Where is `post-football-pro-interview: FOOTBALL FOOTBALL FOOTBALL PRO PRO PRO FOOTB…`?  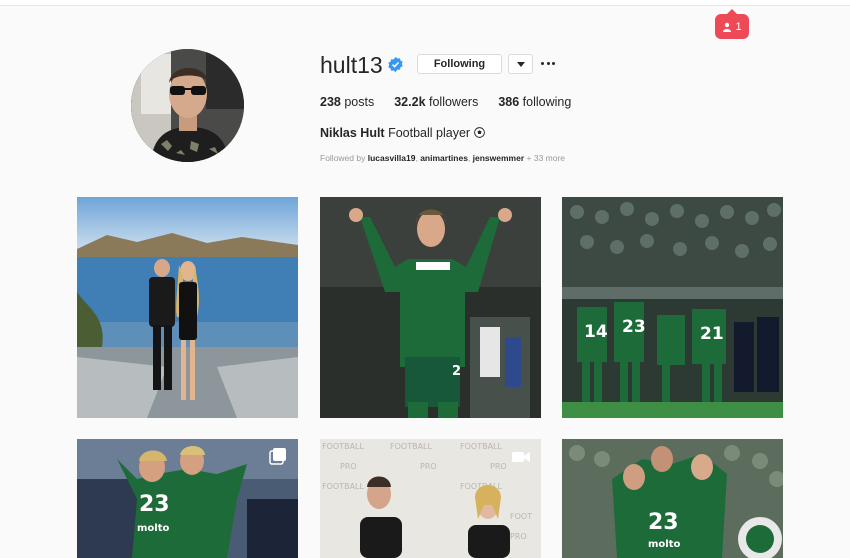
post-football-pro-interview: FOOTBALL FOOTBALL FOOTBALL PRO PRO PRO FOOTB… is located at coordinates (430, 498).